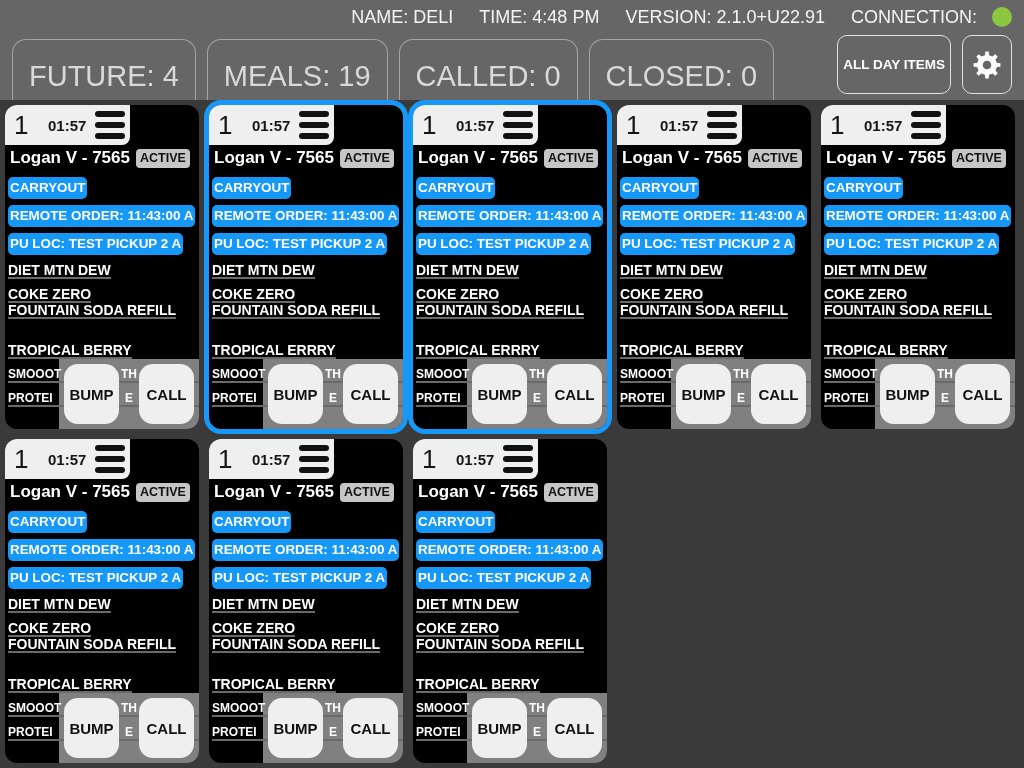 The height and width of the screenshot is (768, 1024). What do you see at coordinates (681, 69) in the screenshot?
I see `queue-tab: CLOSED: 0` at bounding box center [681, 69].